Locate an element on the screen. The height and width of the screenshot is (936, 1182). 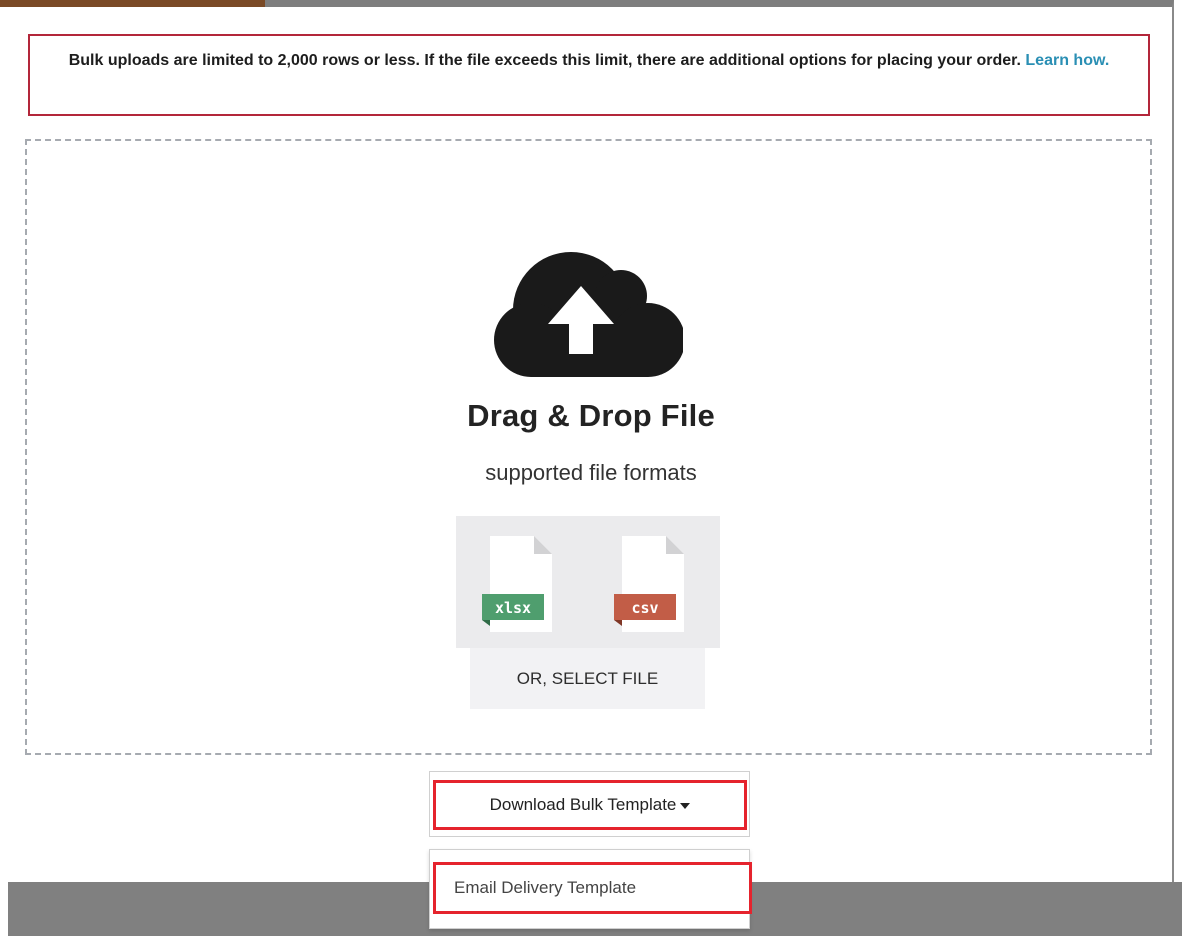
progress-accent-bar is located at coordinates (132, 3).